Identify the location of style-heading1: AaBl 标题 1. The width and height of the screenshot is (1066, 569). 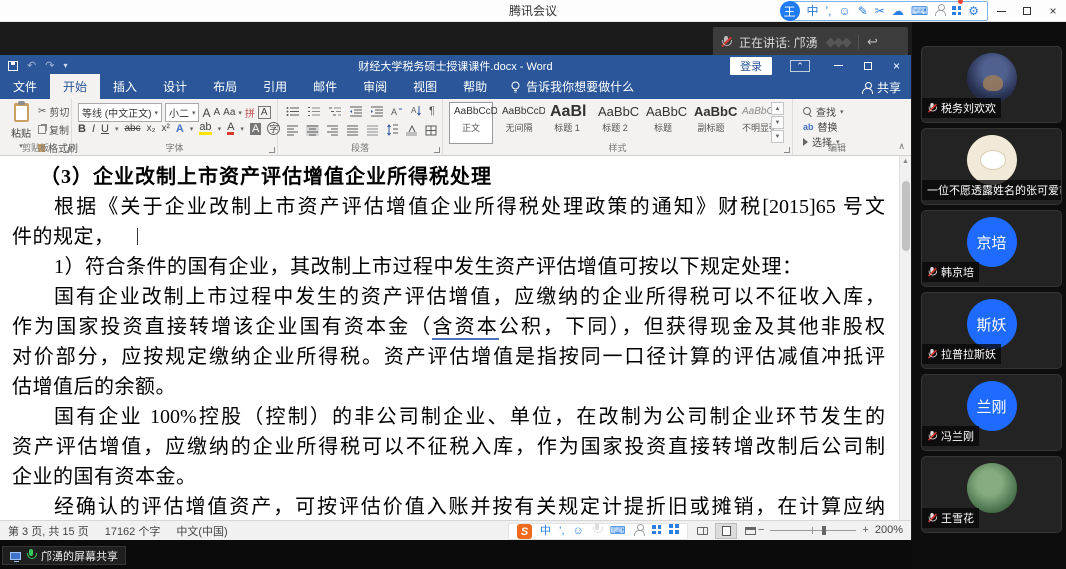
(567, 123).